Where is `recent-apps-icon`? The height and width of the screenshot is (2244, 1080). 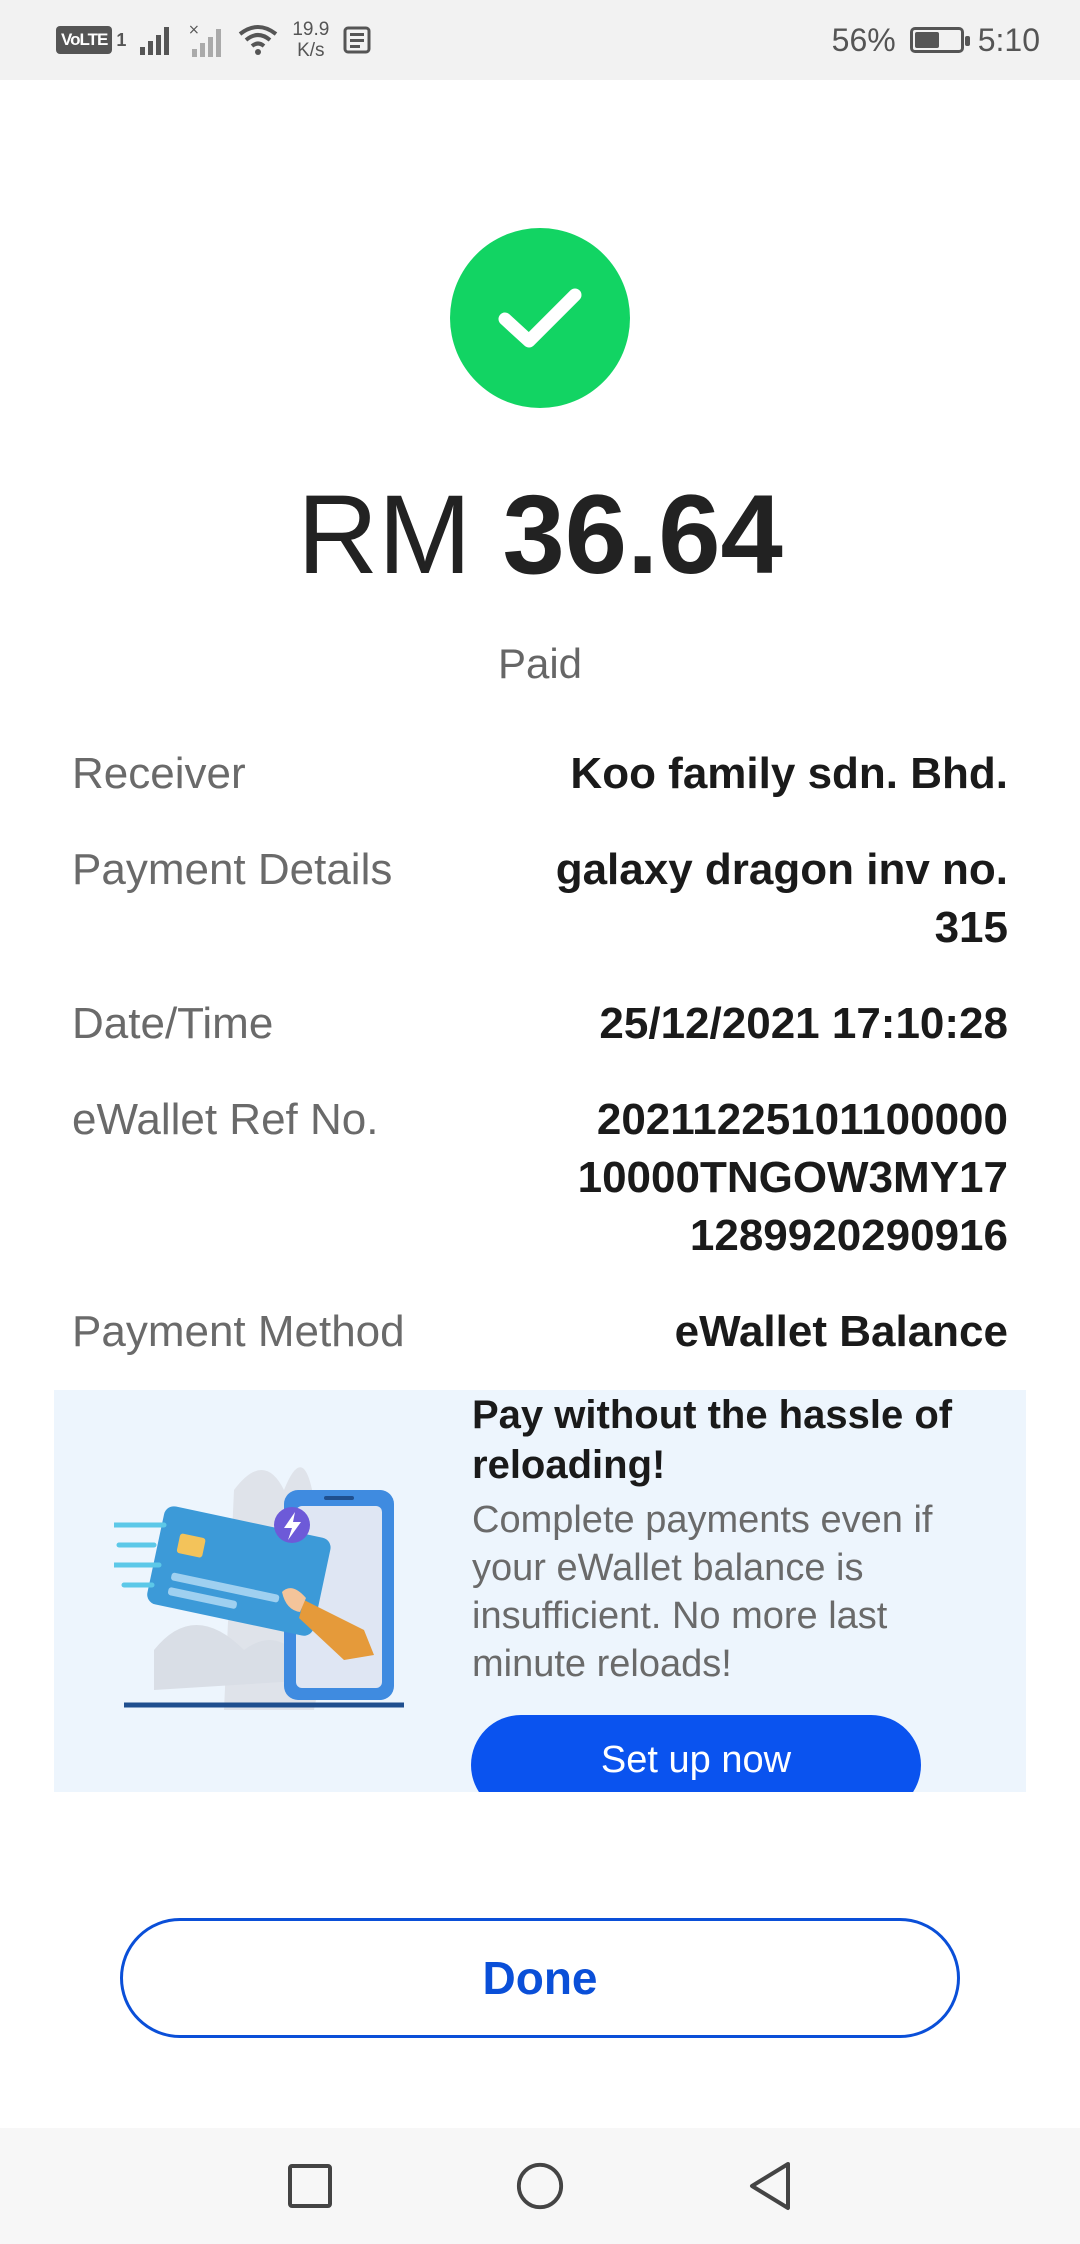
recent-apps-icon is located at coordinates (310, 2186).